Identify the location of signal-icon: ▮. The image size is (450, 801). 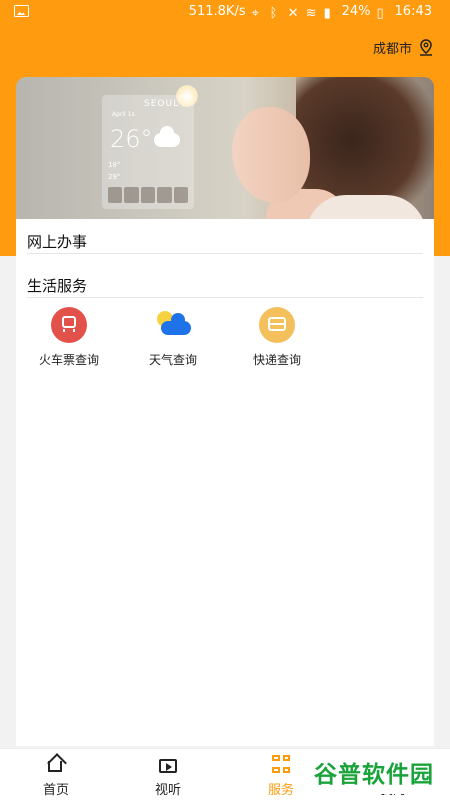
(327, 13).